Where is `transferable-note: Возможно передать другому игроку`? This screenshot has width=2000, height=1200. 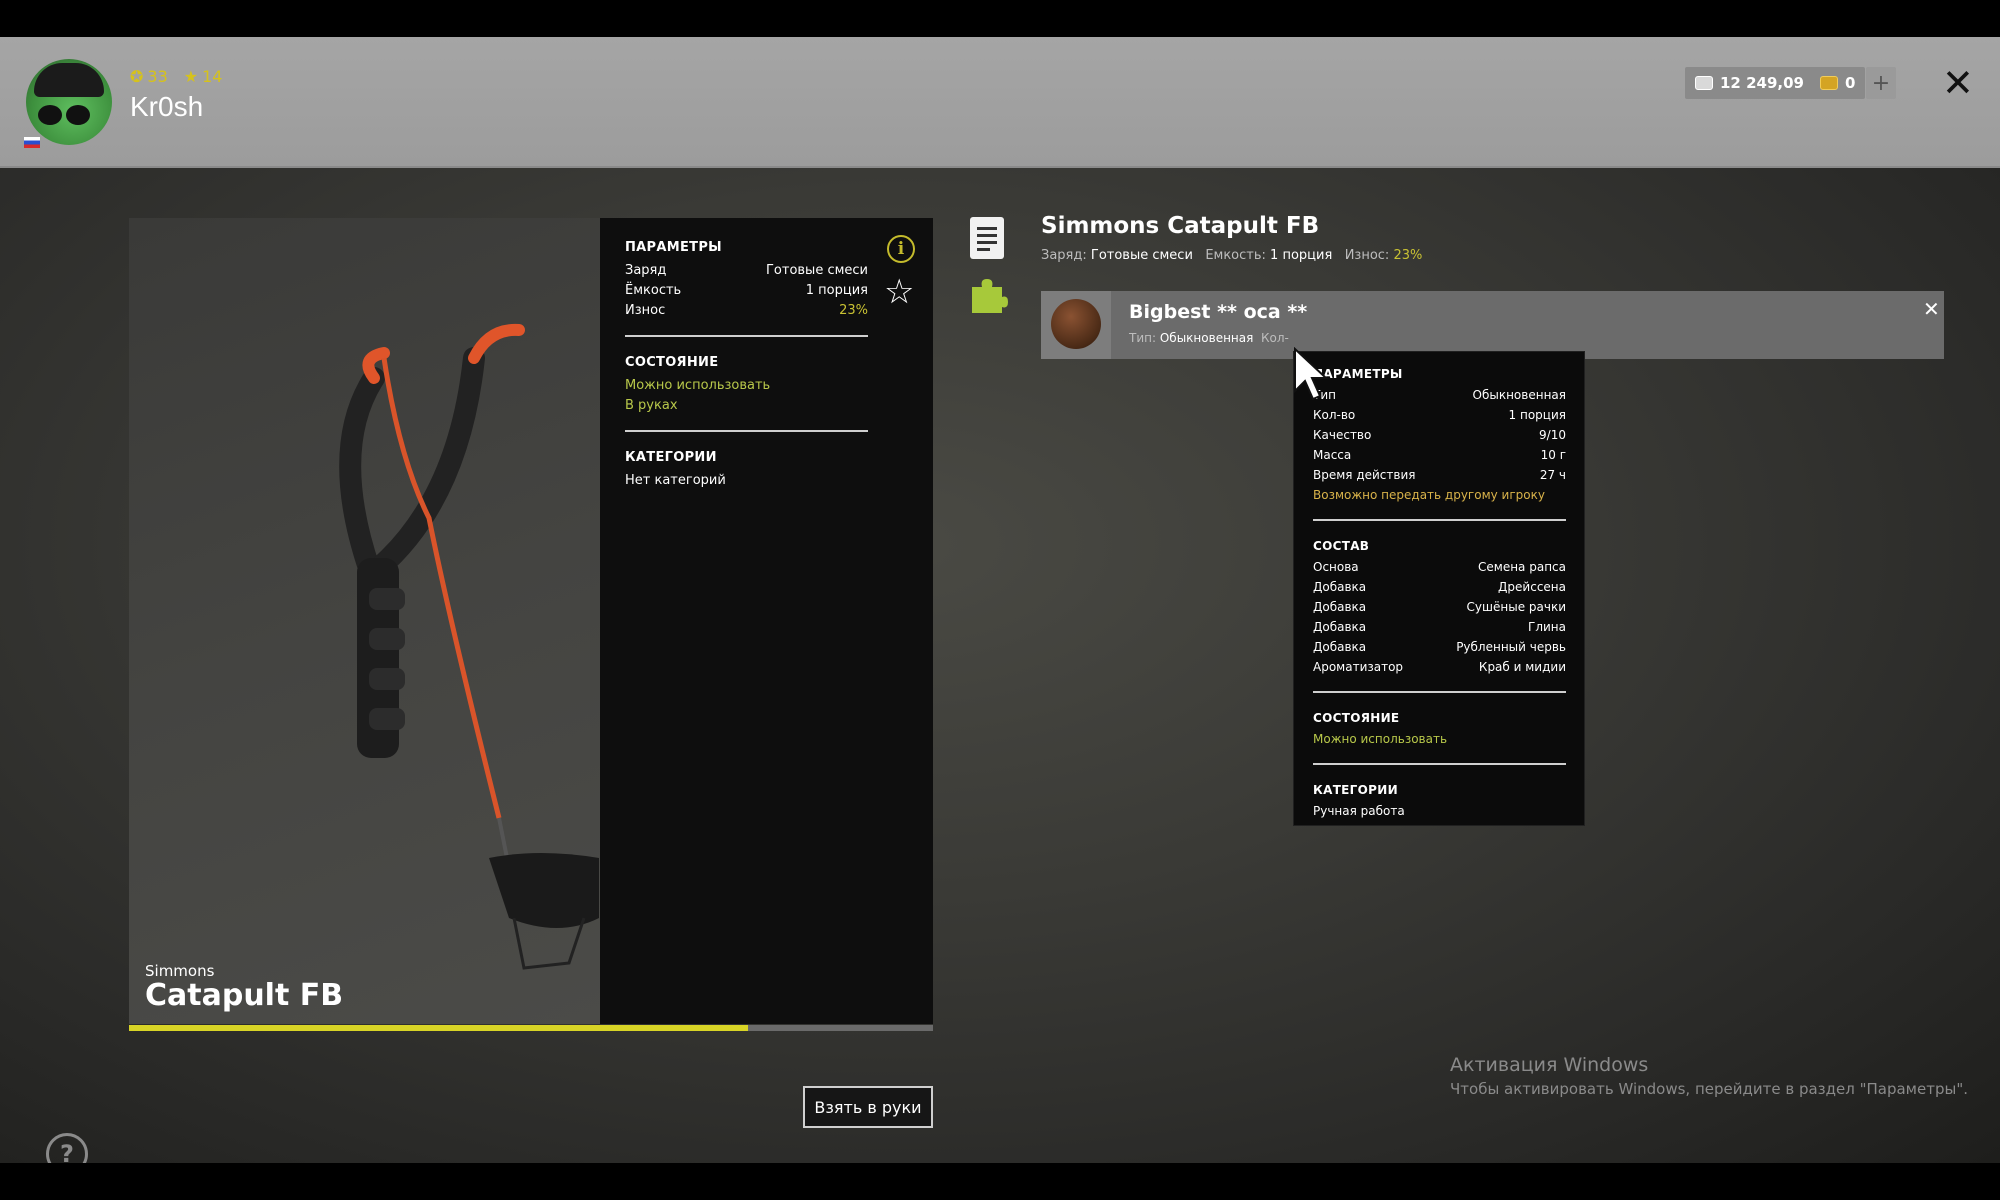 transferable-note: Возможно передать другому игроку is located at coordinates (1429, 495).